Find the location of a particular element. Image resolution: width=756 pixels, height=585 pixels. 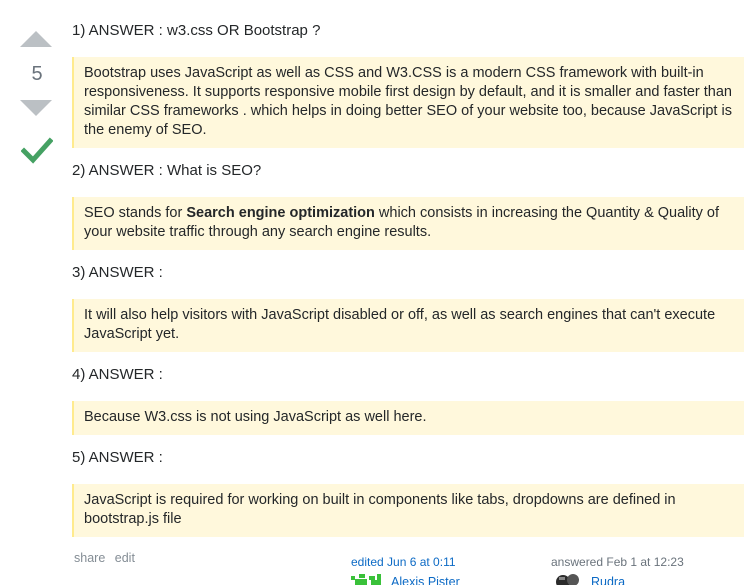

author-user-link: Rudra is located at coordinates (608, 580).